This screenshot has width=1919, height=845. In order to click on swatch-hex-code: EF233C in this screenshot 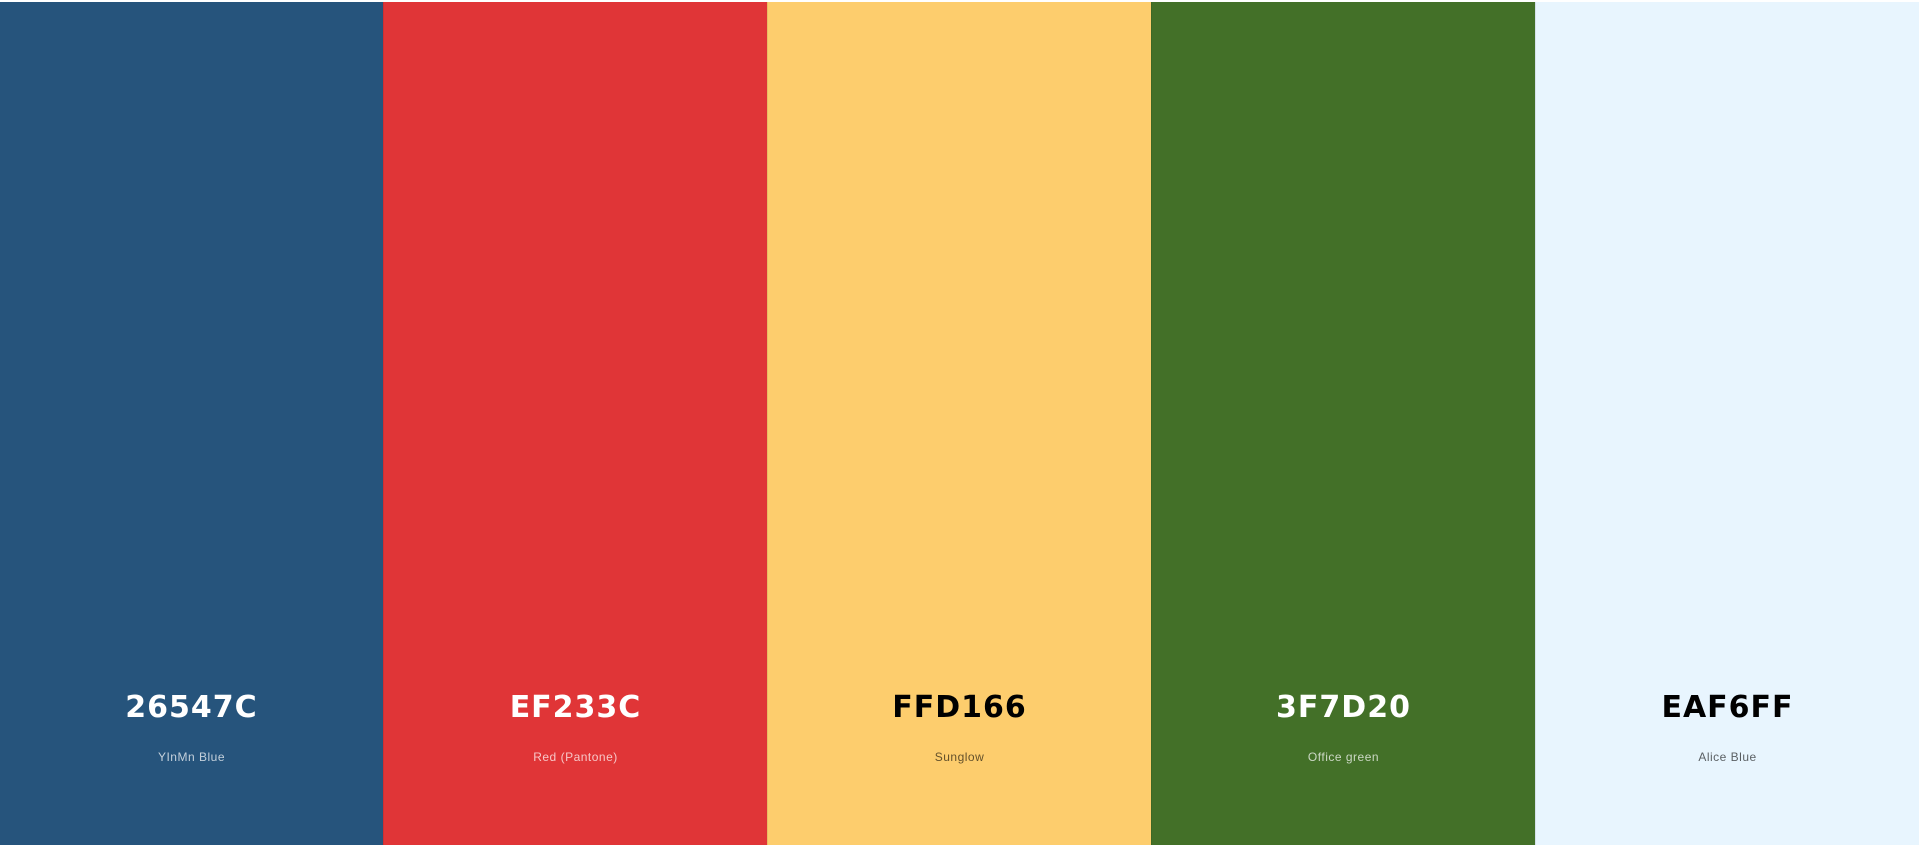, I will do `click(575, 707)`.